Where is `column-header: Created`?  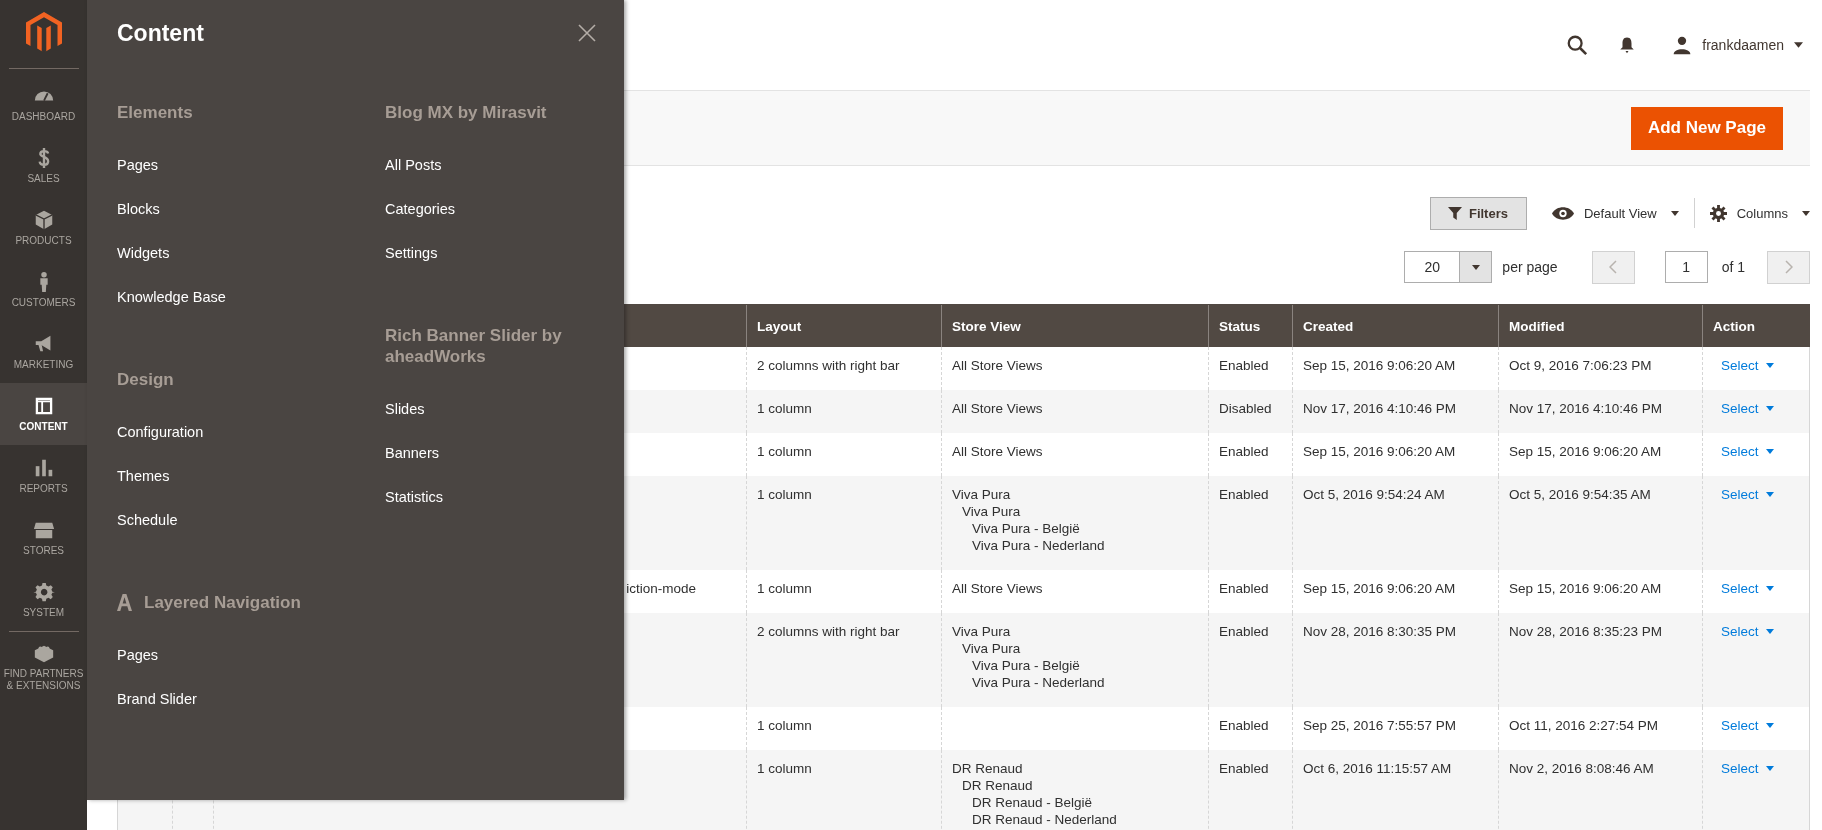 column-header: Created is located at coordinates (1395, 325).